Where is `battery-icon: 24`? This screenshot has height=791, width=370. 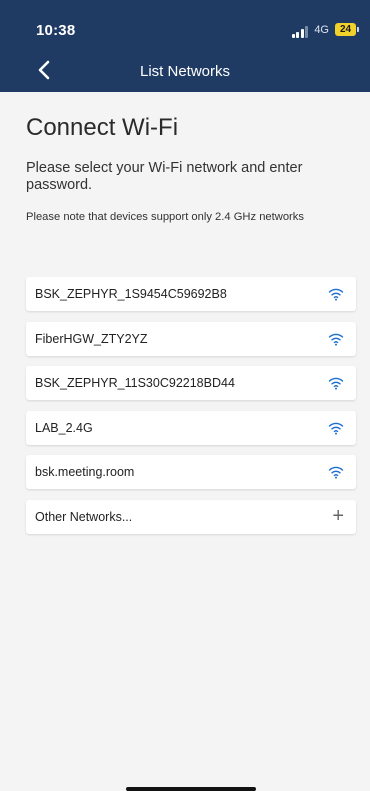
battery-icon: 24 is located at coordinates (345, 29).